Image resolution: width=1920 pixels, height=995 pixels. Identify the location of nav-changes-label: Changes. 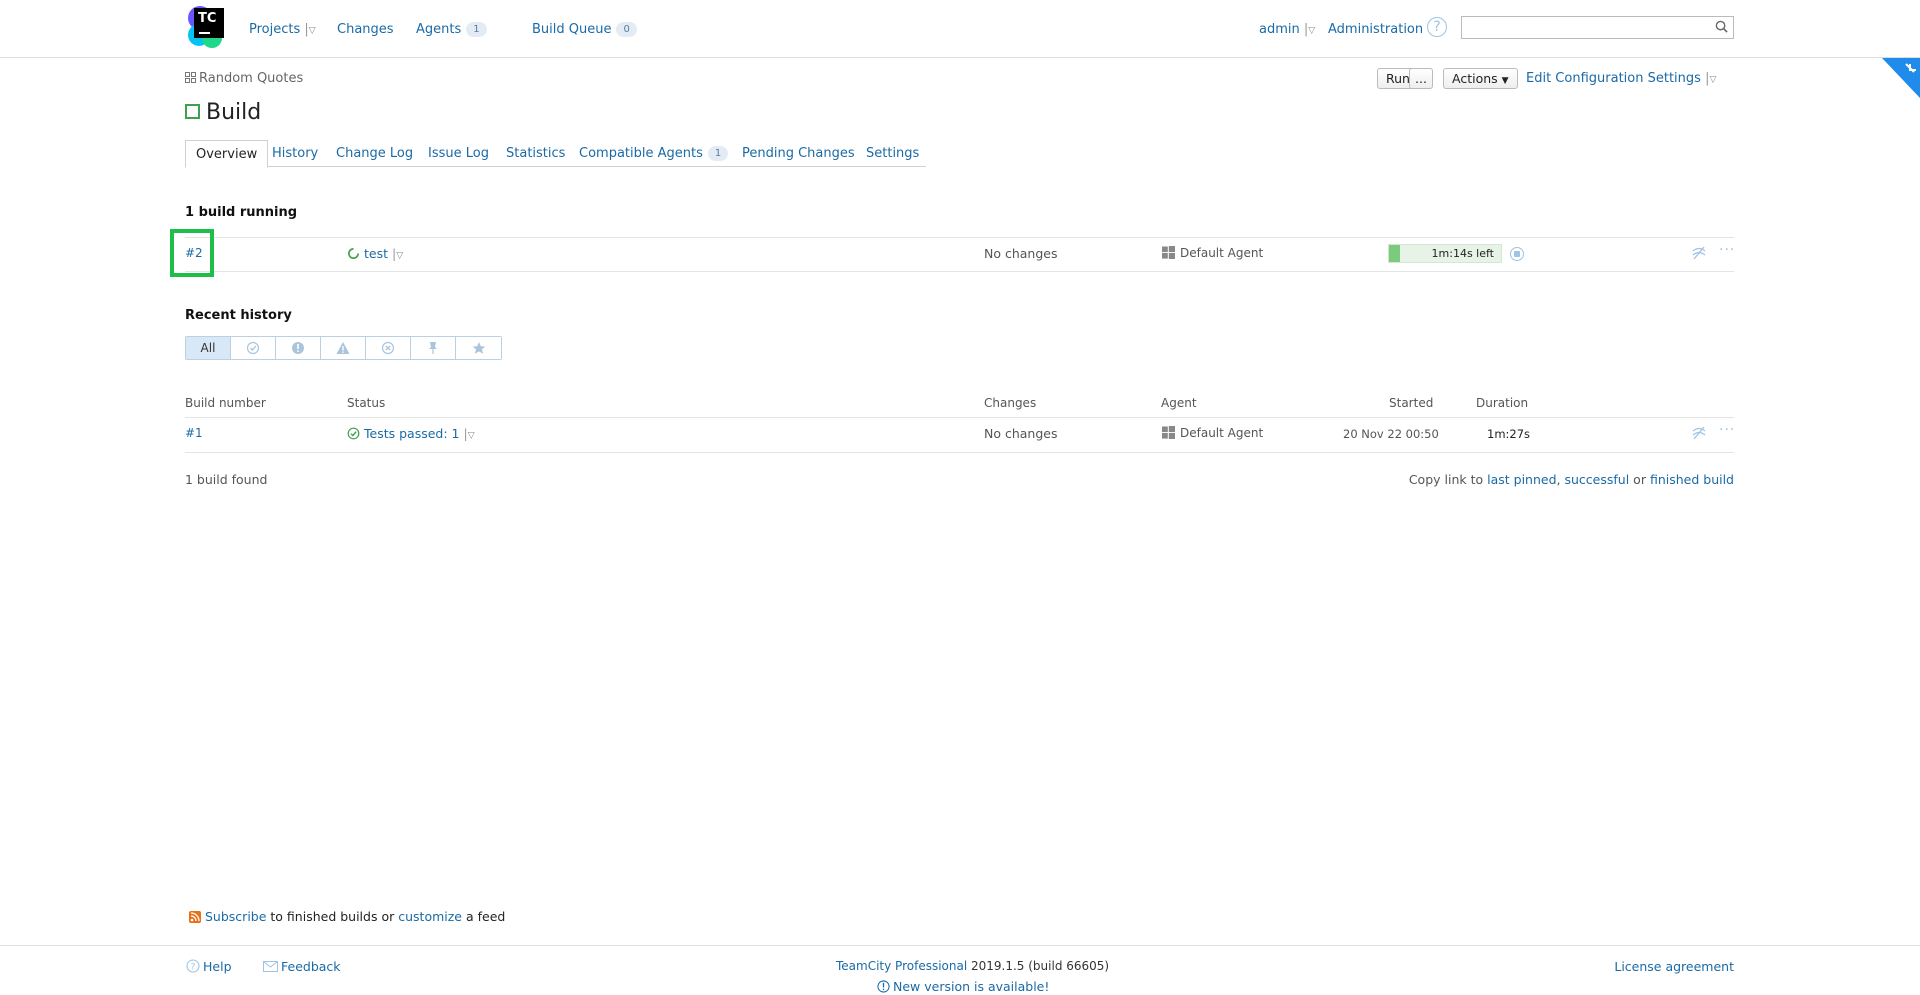
(365, 29).